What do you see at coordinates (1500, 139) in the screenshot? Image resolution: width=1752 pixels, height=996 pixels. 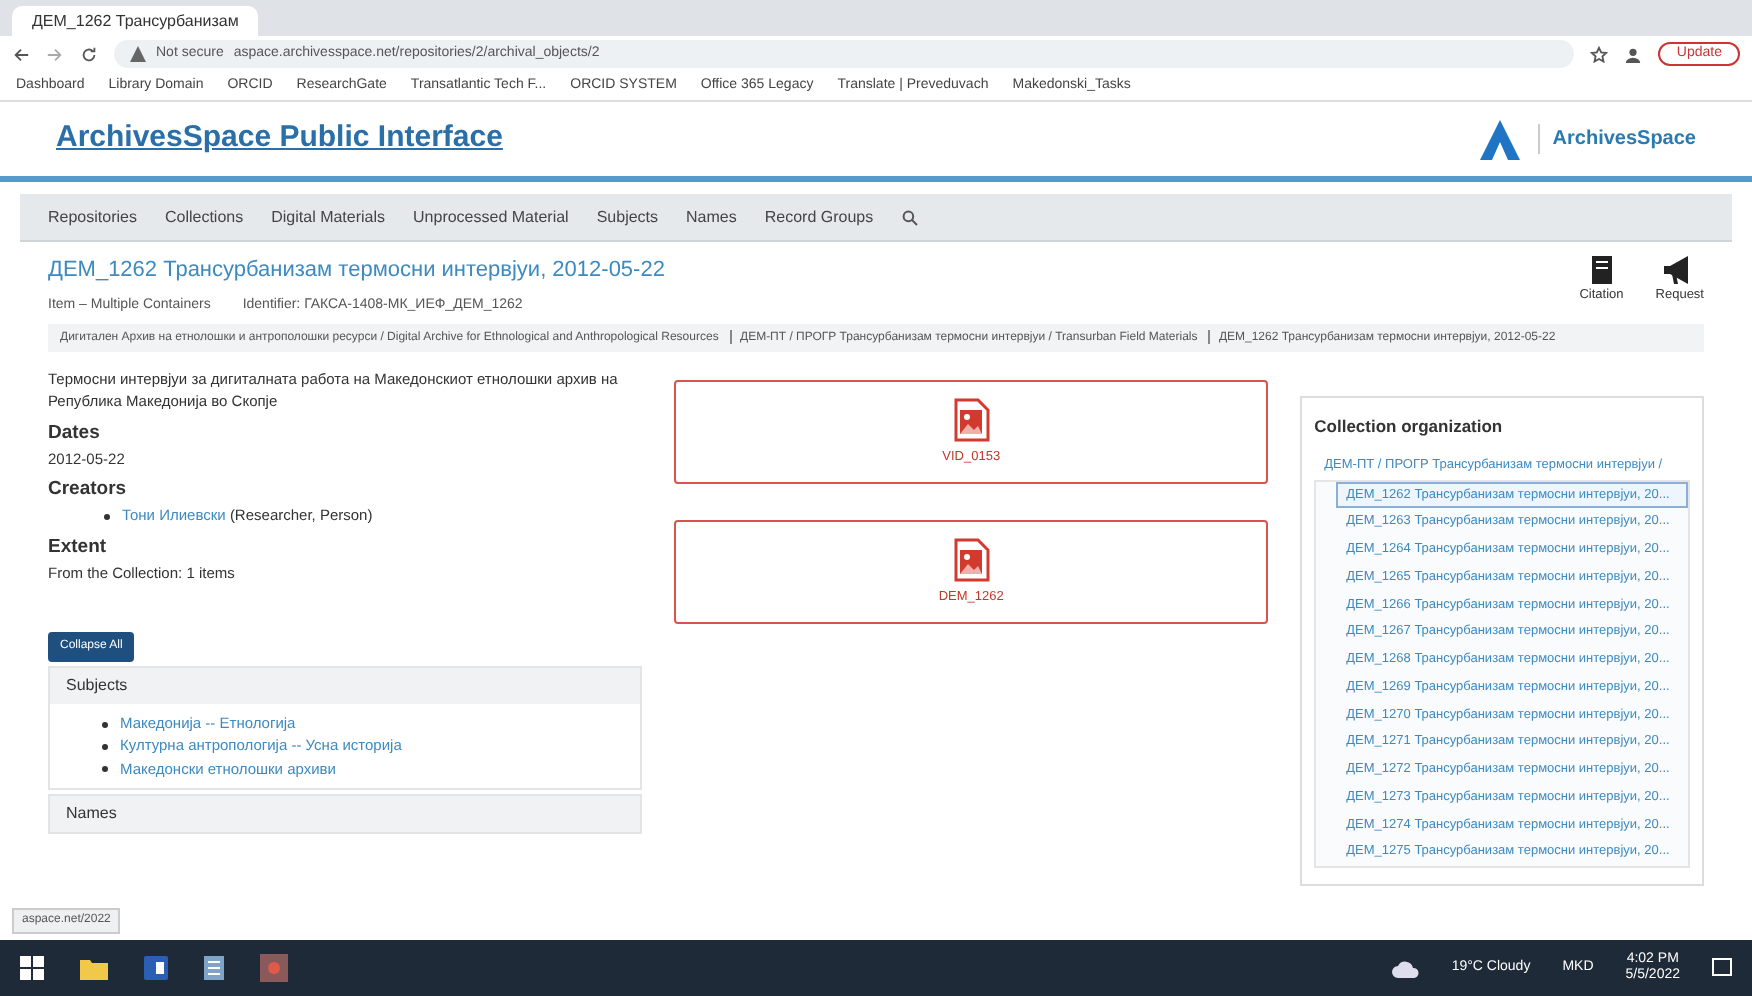 I see `logo-icon` at bounding box center [1500, 139].